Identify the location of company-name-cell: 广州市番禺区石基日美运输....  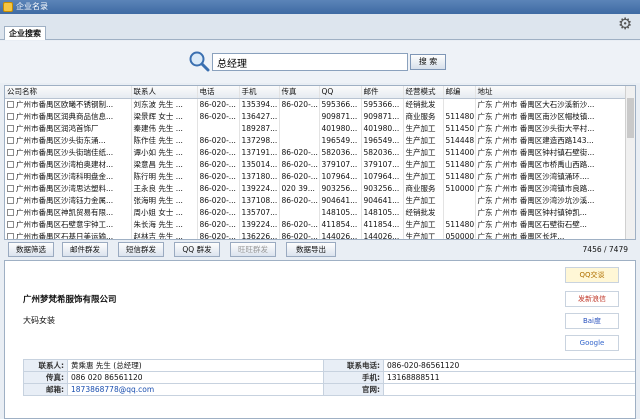
(65, 235).